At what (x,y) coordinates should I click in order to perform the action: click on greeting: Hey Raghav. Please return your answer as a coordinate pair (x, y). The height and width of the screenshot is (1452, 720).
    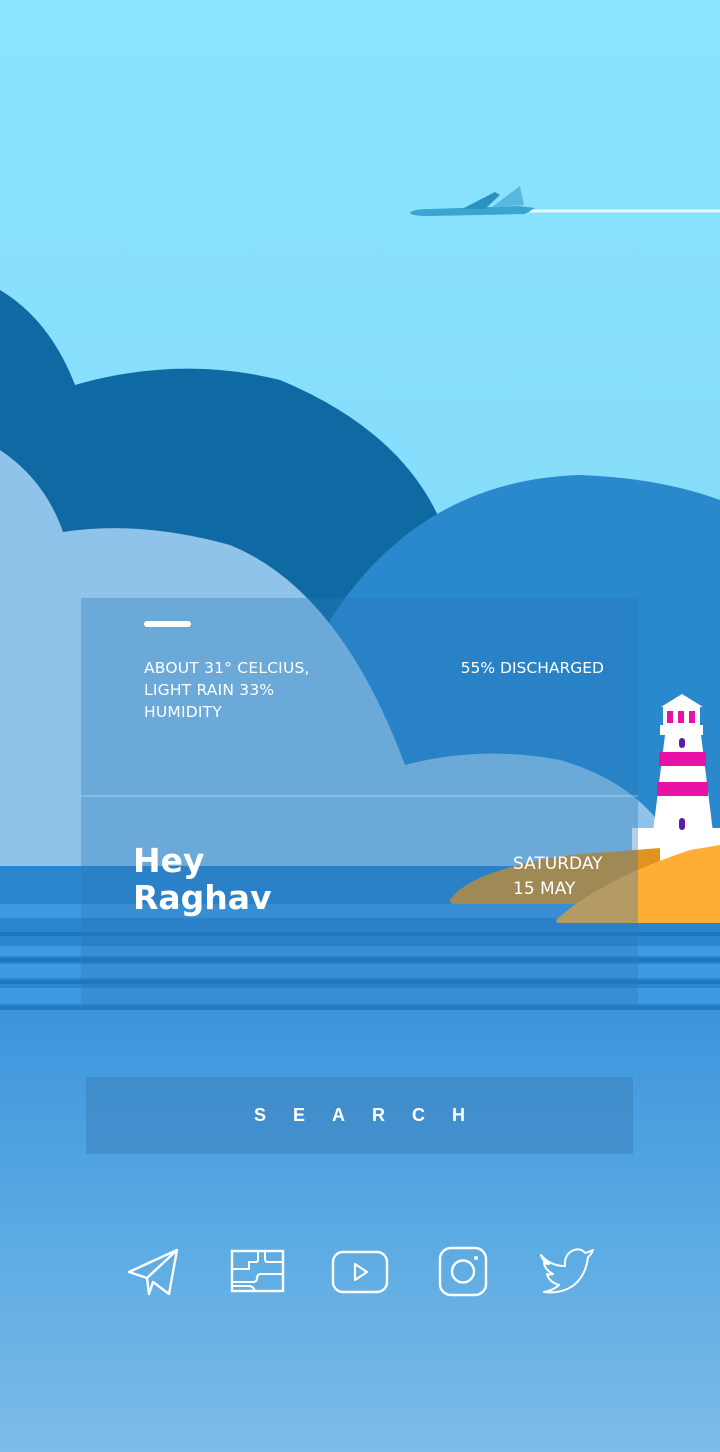
    Looking at the image, I should click on (202, 879).